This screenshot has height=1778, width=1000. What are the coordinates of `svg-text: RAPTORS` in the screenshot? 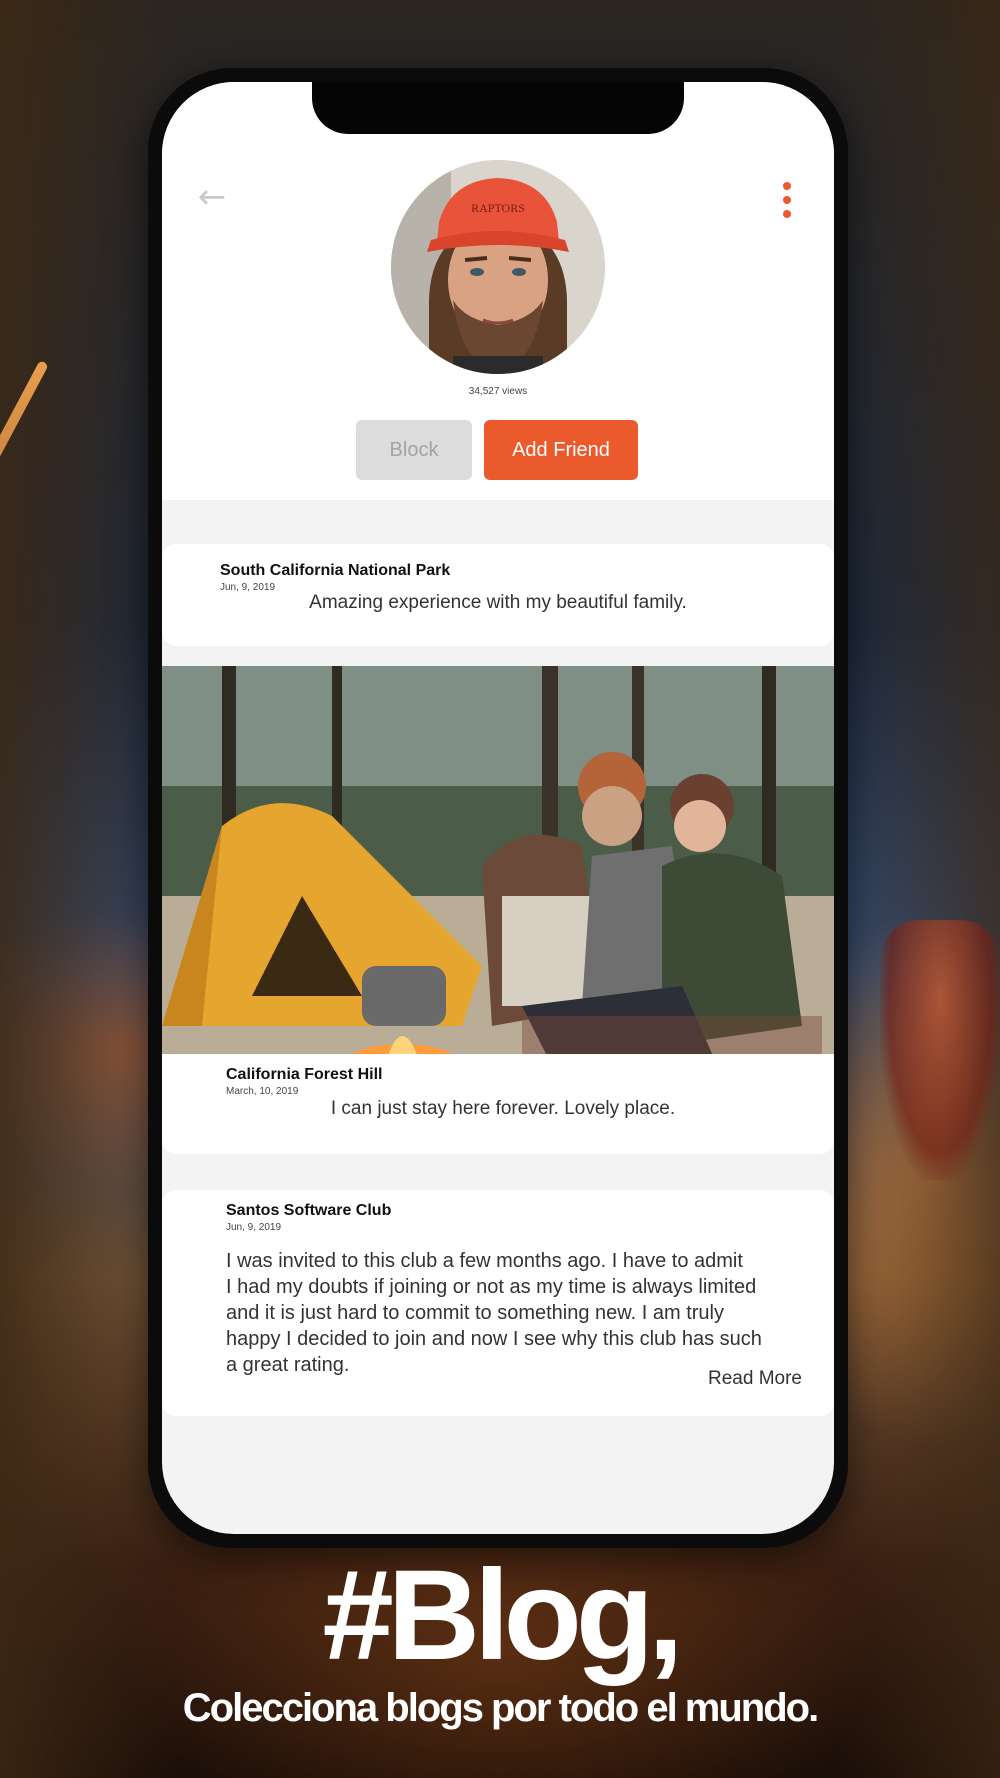 It's located at (498, 208).